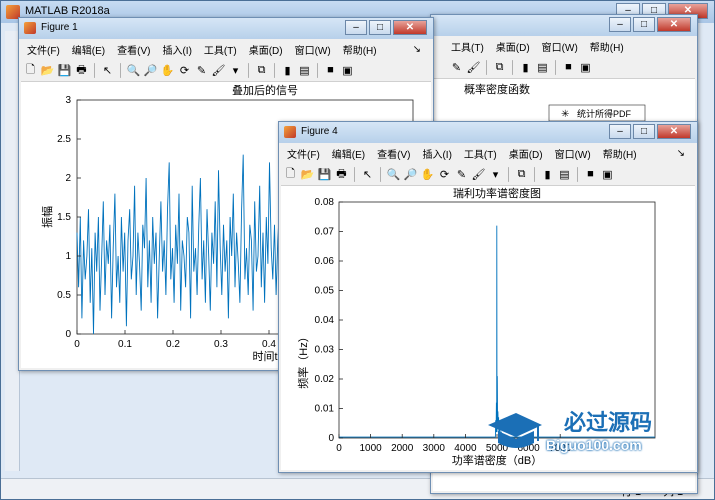 The height and width of the screenshot is (500, 715). Describe the element at coordinates (67, 11) in the screenshot. I see `main-window-title: MATLAB R2018a` at that location.